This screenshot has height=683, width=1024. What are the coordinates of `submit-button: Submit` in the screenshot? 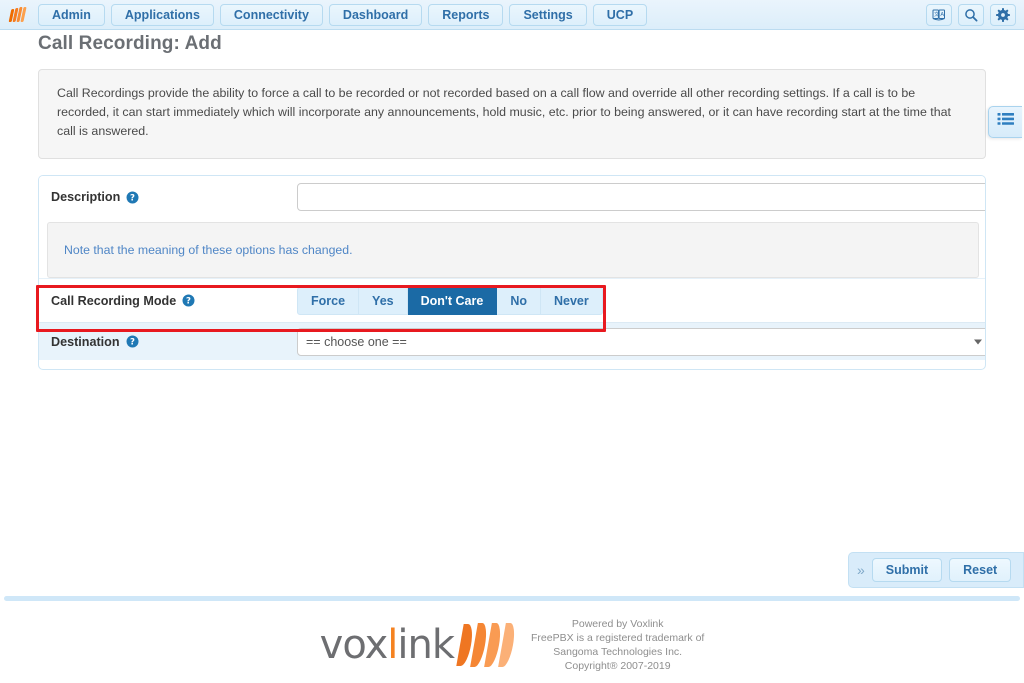 It's located at (907, 570).